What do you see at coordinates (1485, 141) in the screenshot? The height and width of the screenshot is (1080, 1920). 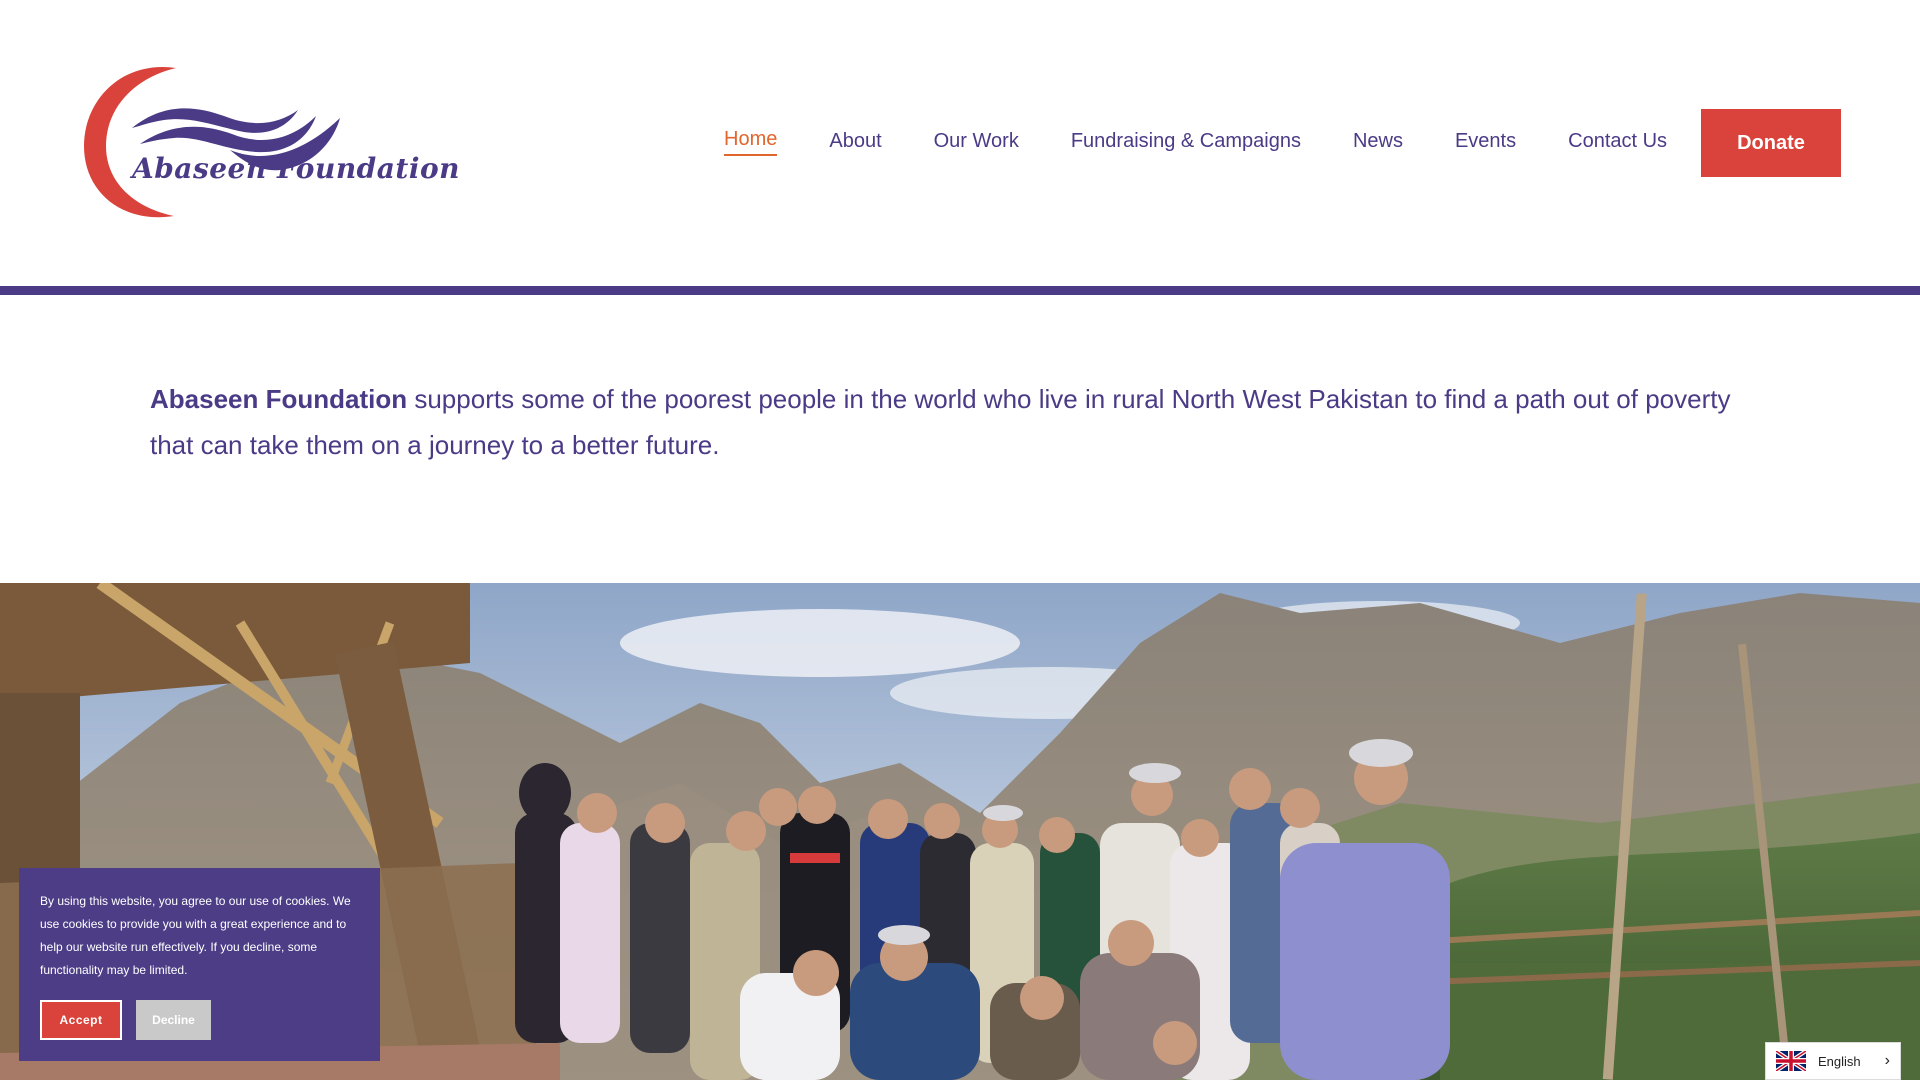 I see `nav-item-events: Events` at bounding box center [1485, 141].